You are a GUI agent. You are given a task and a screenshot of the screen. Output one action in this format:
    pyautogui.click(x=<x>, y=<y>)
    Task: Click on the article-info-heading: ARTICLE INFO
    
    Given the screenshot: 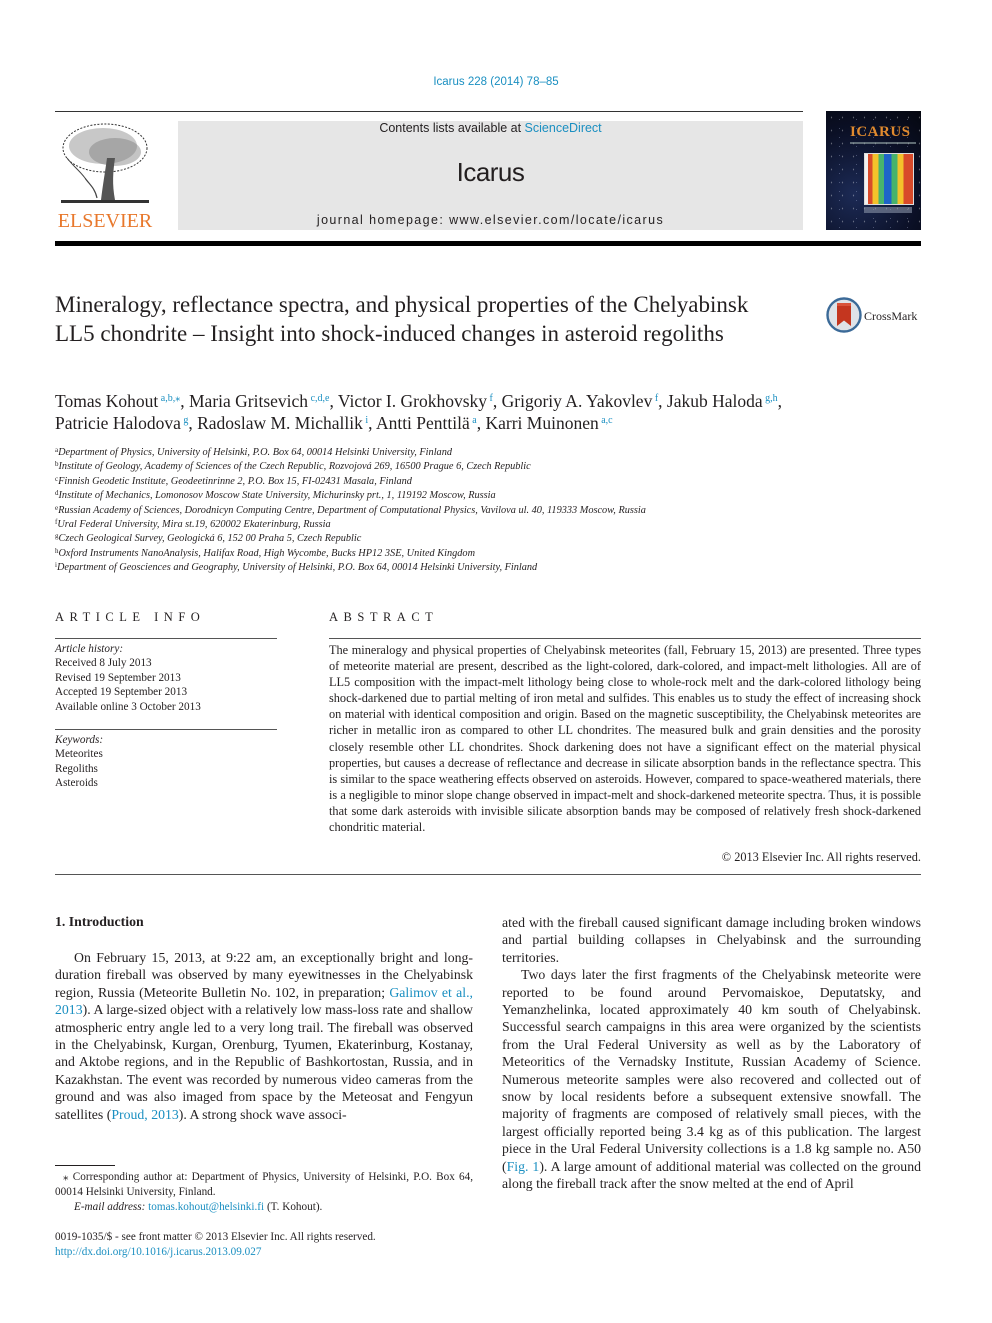 What is the action you would take?
    pyautogui.click(x=130, y=617)
    